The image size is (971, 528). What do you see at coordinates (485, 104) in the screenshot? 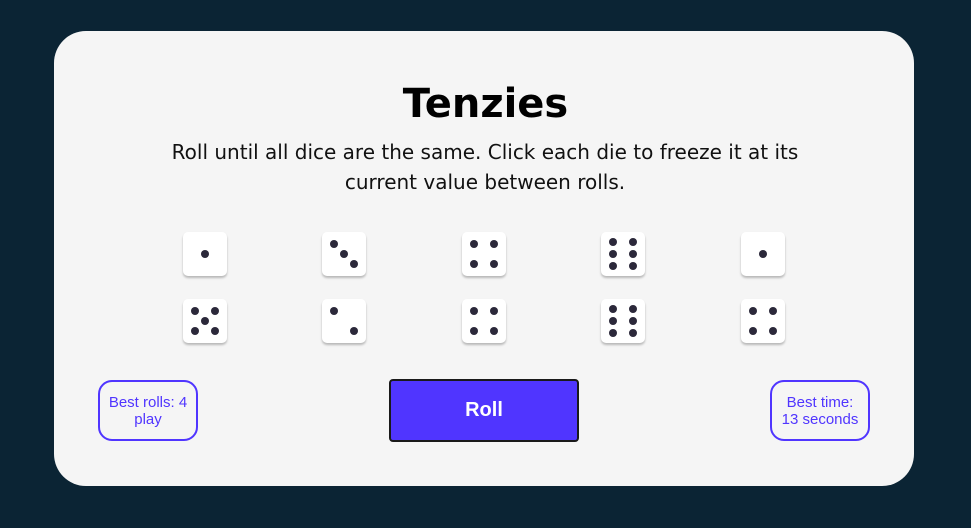
I see `game-title: Tenzies` at bounding box center [485, 104].